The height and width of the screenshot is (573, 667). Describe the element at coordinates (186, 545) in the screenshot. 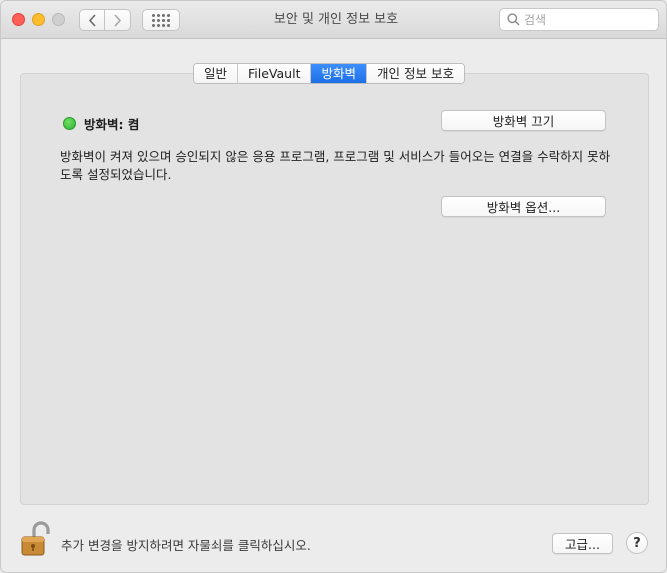

I see `lock-hint-text: 추가 변경을 방지하려면 자물쇠를 클릭하십시오.` at that location.